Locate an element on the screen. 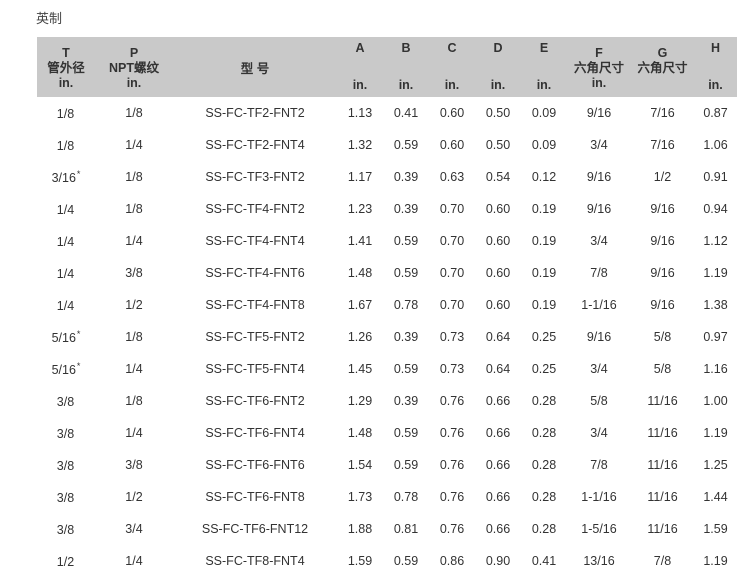 This screenshot has height=577, width=739. cell-model: SS-FC-TF6-FNT8 is located at coordinates (255, 497).